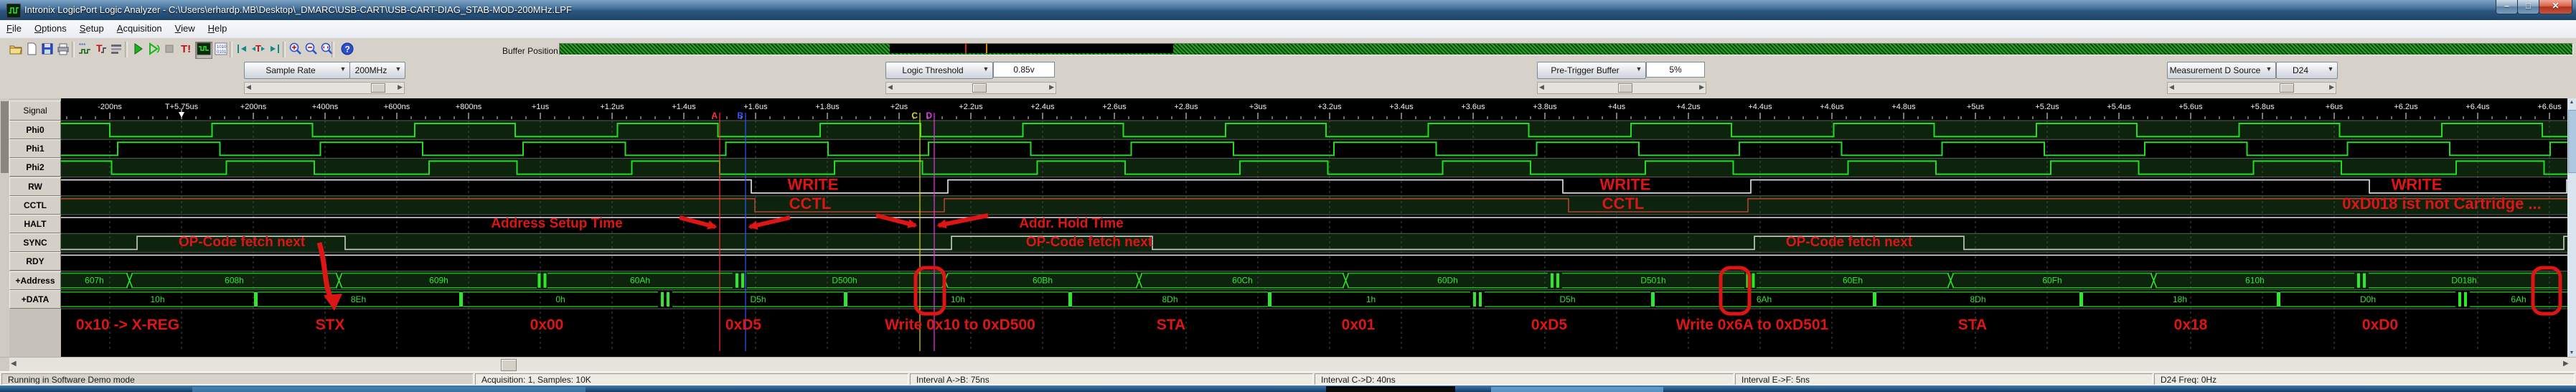 The image size is (2576, 392). What do you see at coordinates (2555, 7) in the screenshot?
I see `close-button: ✕` at bounding box center [2555, 7].